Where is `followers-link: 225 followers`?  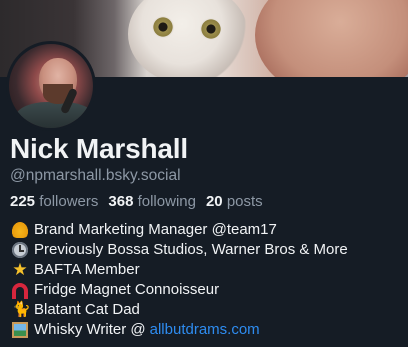
followers-link: 225 followers is located at coordinates (54, 201).